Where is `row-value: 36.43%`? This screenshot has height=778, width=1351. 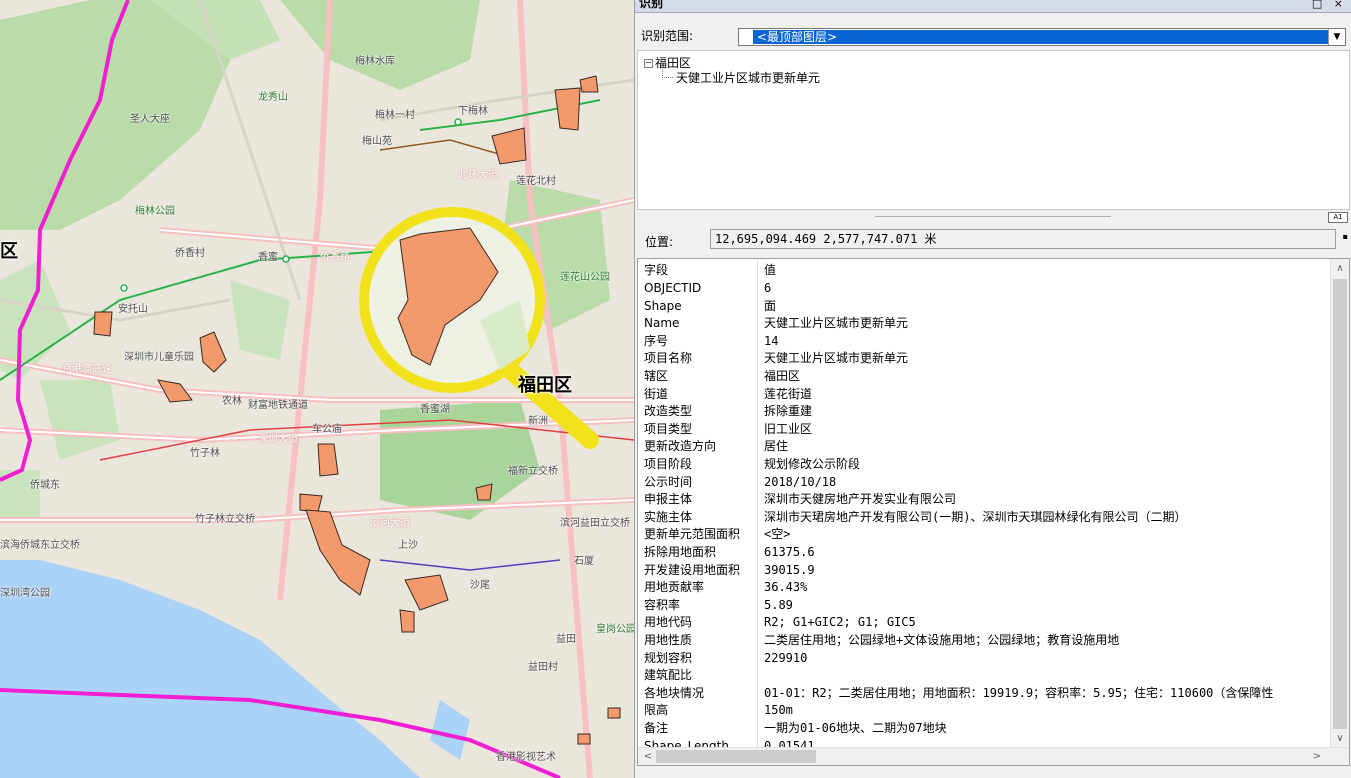
row-value: 36.43% is located at coordinates (786, 587).